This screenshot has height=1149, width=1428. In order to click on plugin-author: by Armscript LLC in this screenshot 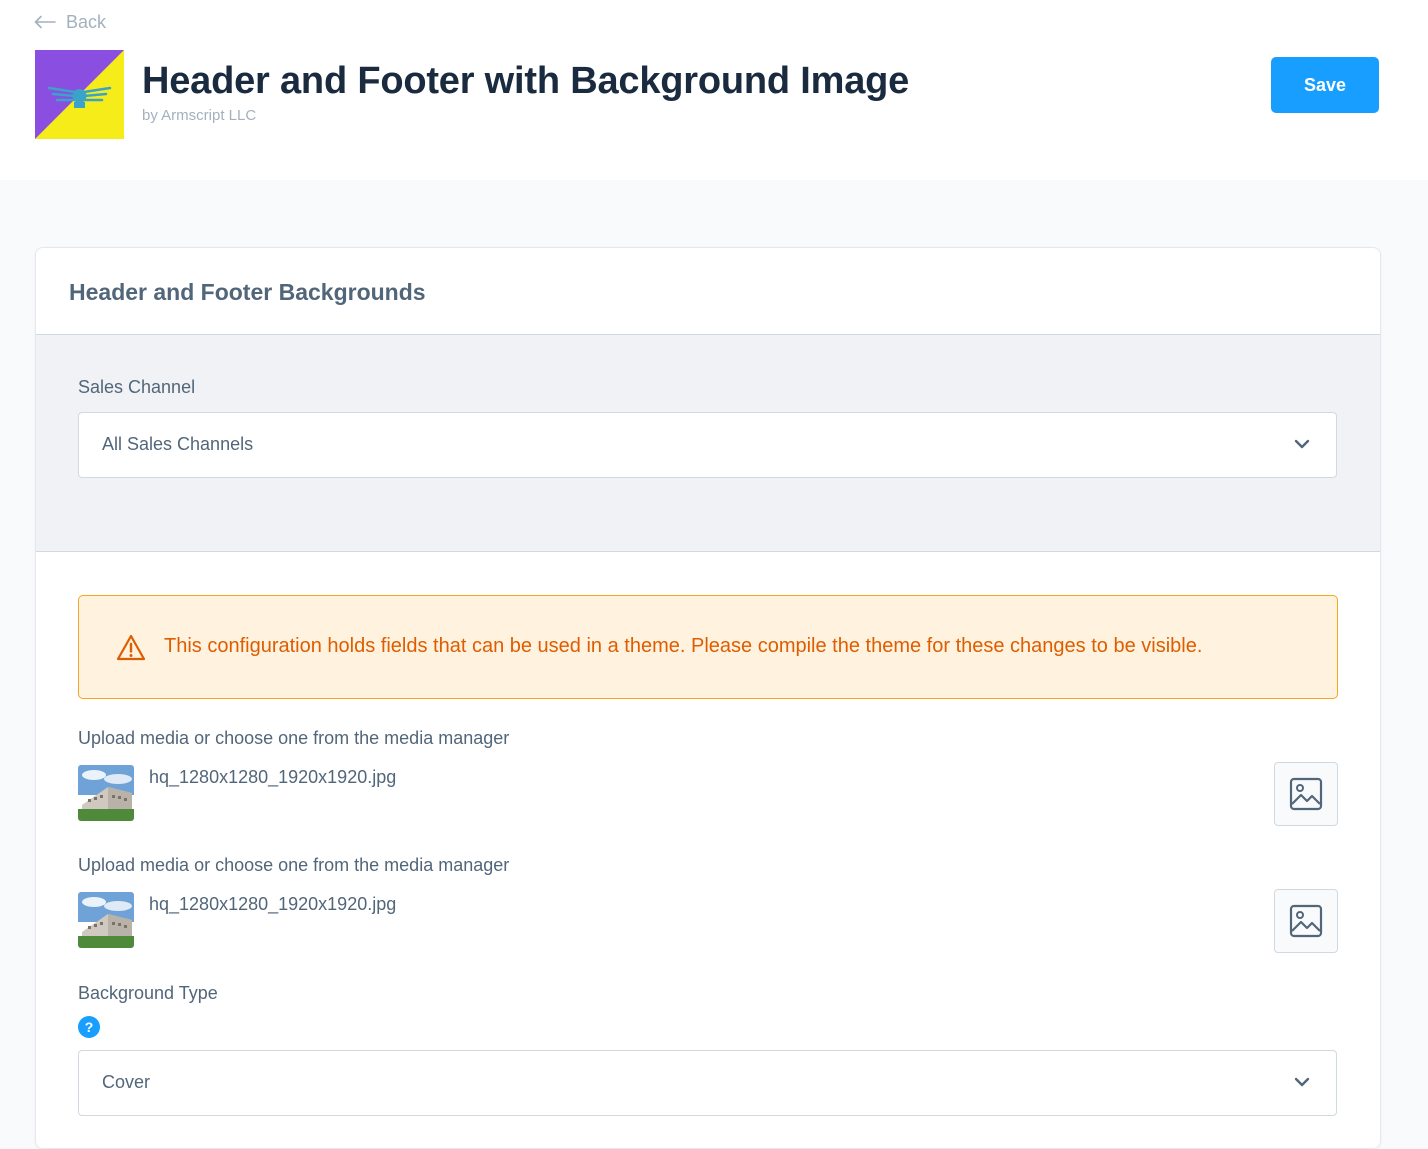, I will do `click(199, 115)`.